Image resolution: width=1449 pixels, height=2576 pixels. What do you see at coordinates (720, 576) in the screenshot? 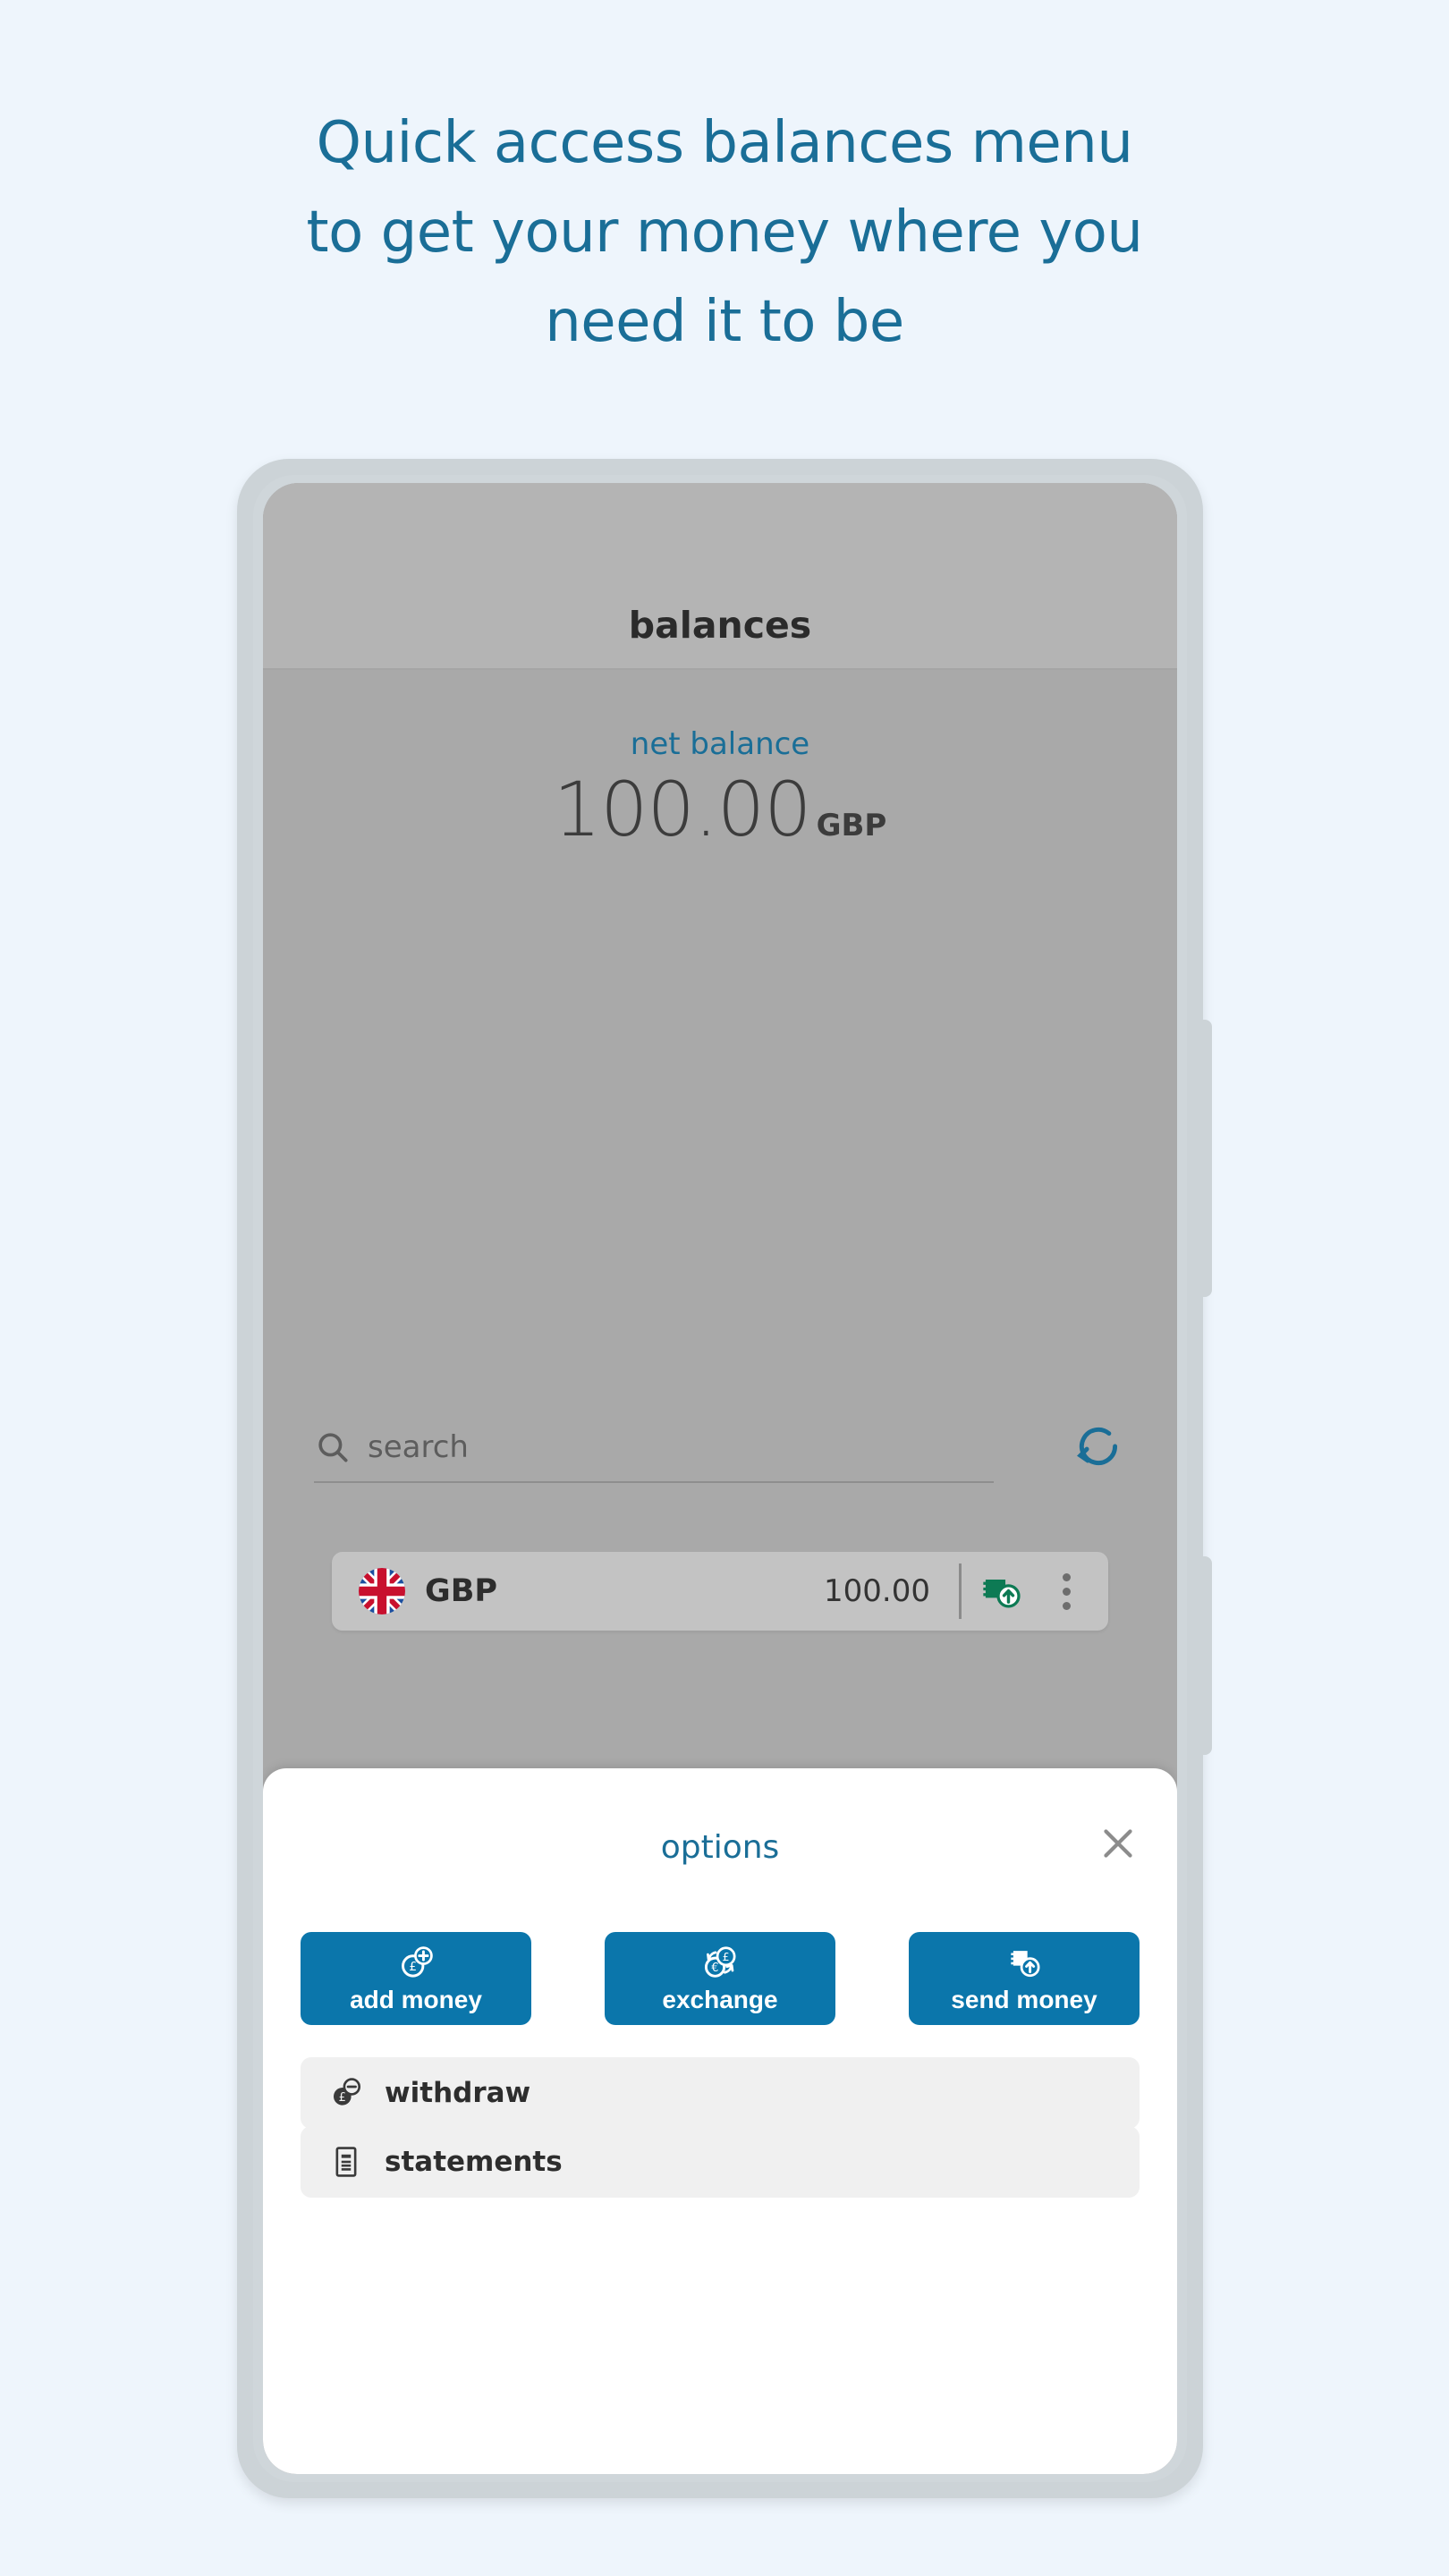
I see `app-header: balances` at bounding box center [720, 576].